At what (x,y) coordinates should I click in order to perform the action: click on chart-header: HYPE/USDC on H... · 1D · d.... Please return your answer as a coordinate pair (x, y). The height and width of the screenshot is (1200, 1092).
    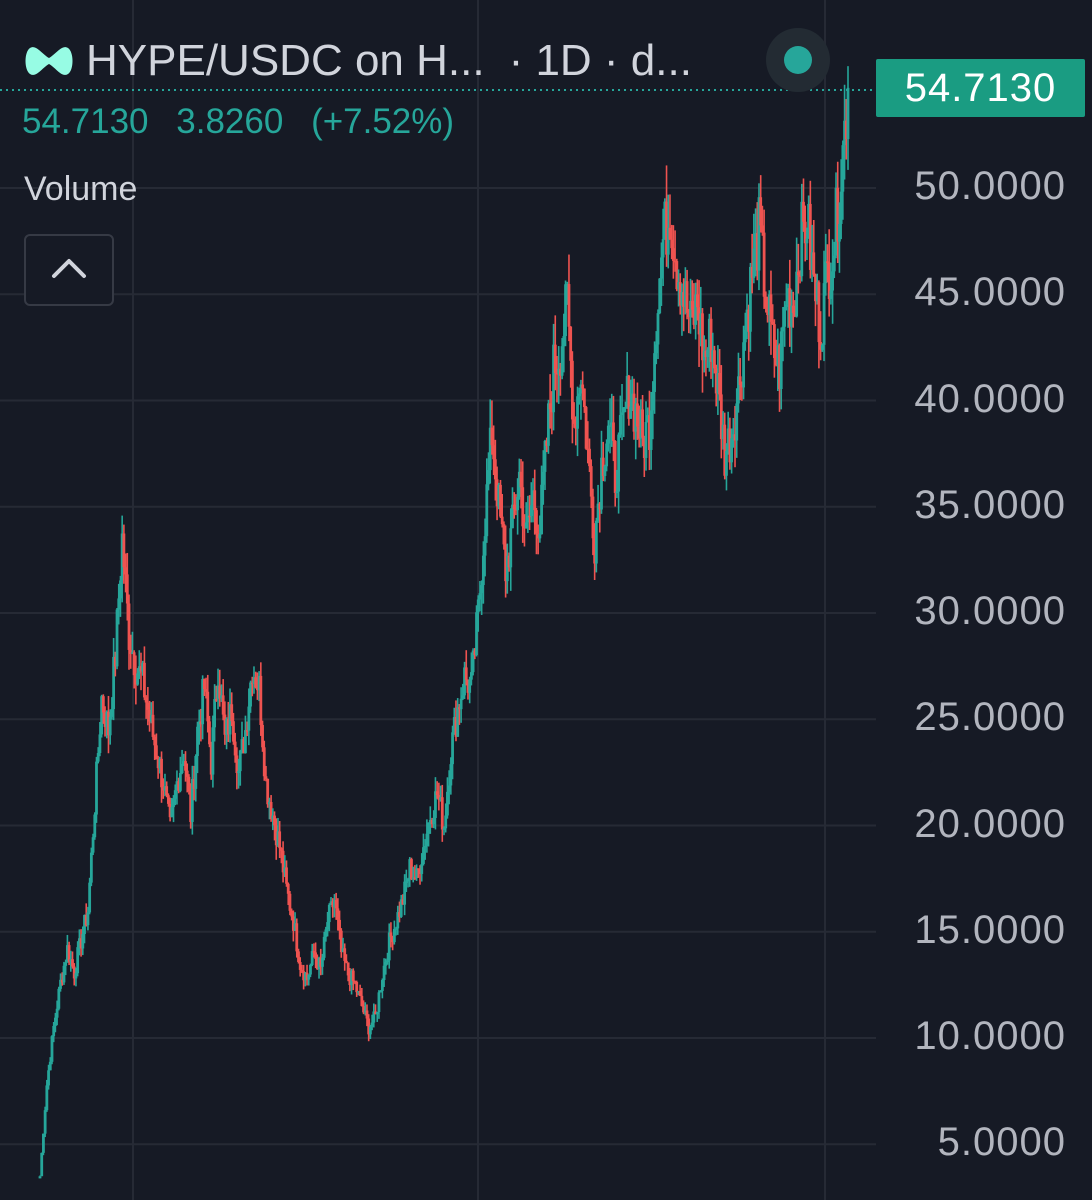
    Looking at the image, I should click on (357, 61).